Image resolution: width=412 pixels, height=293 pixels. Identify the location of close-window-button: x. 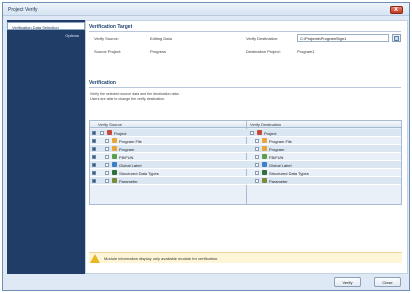
(396, 10).